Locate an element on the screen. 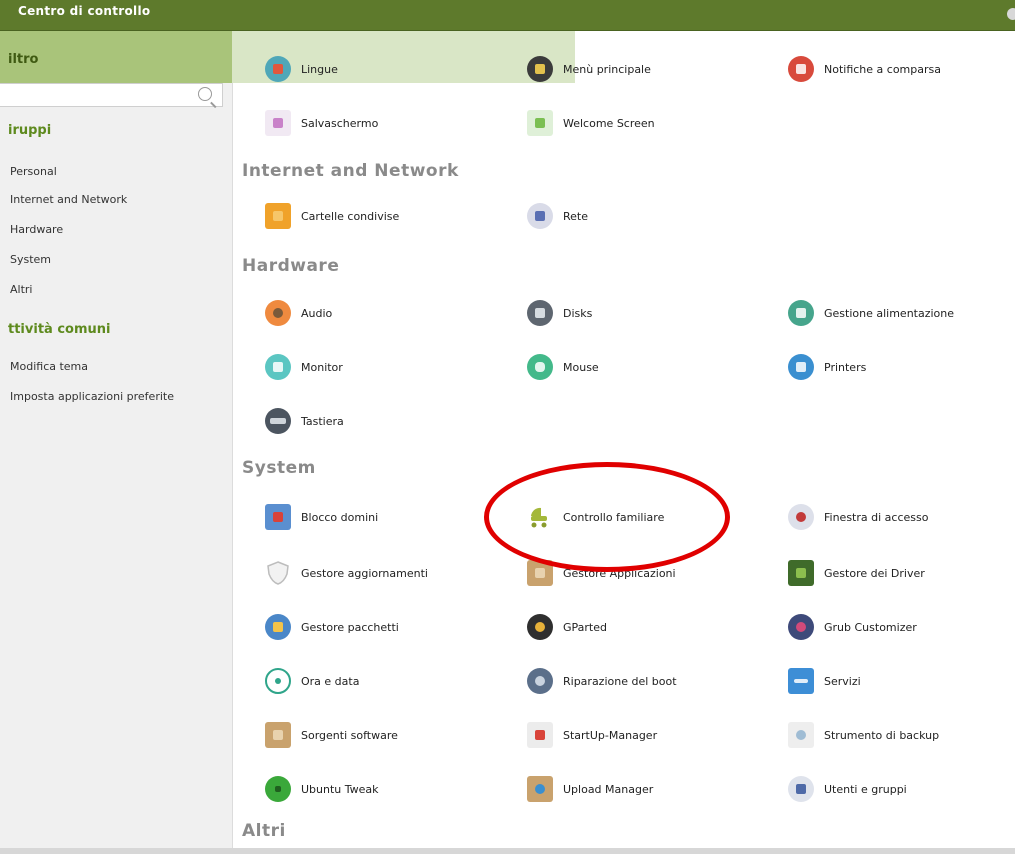 The height and width of the screenshot is (854, 1015). item-blocco-domini: Blocco domini is located at coordinates (321, 517).